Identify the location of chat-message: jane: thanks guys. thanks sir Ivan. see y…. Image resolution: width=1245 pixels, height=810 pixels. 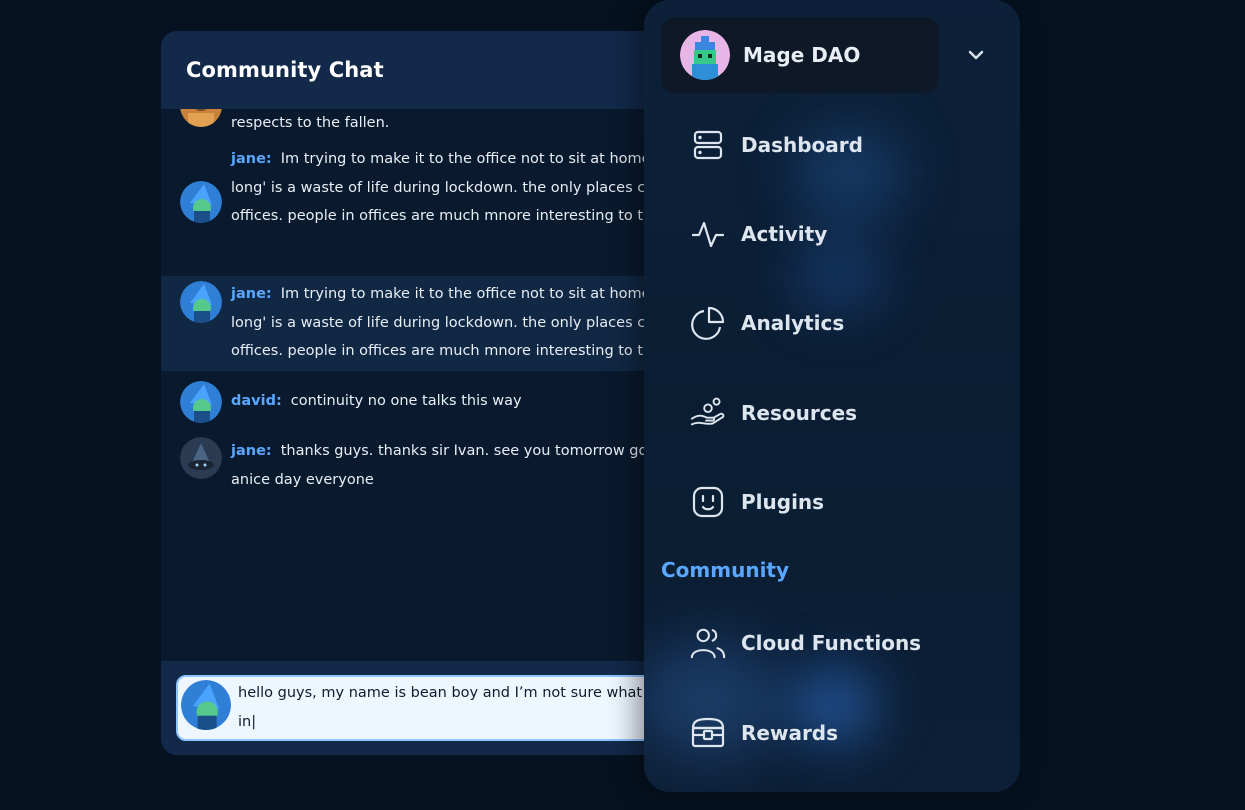
(431, 467).